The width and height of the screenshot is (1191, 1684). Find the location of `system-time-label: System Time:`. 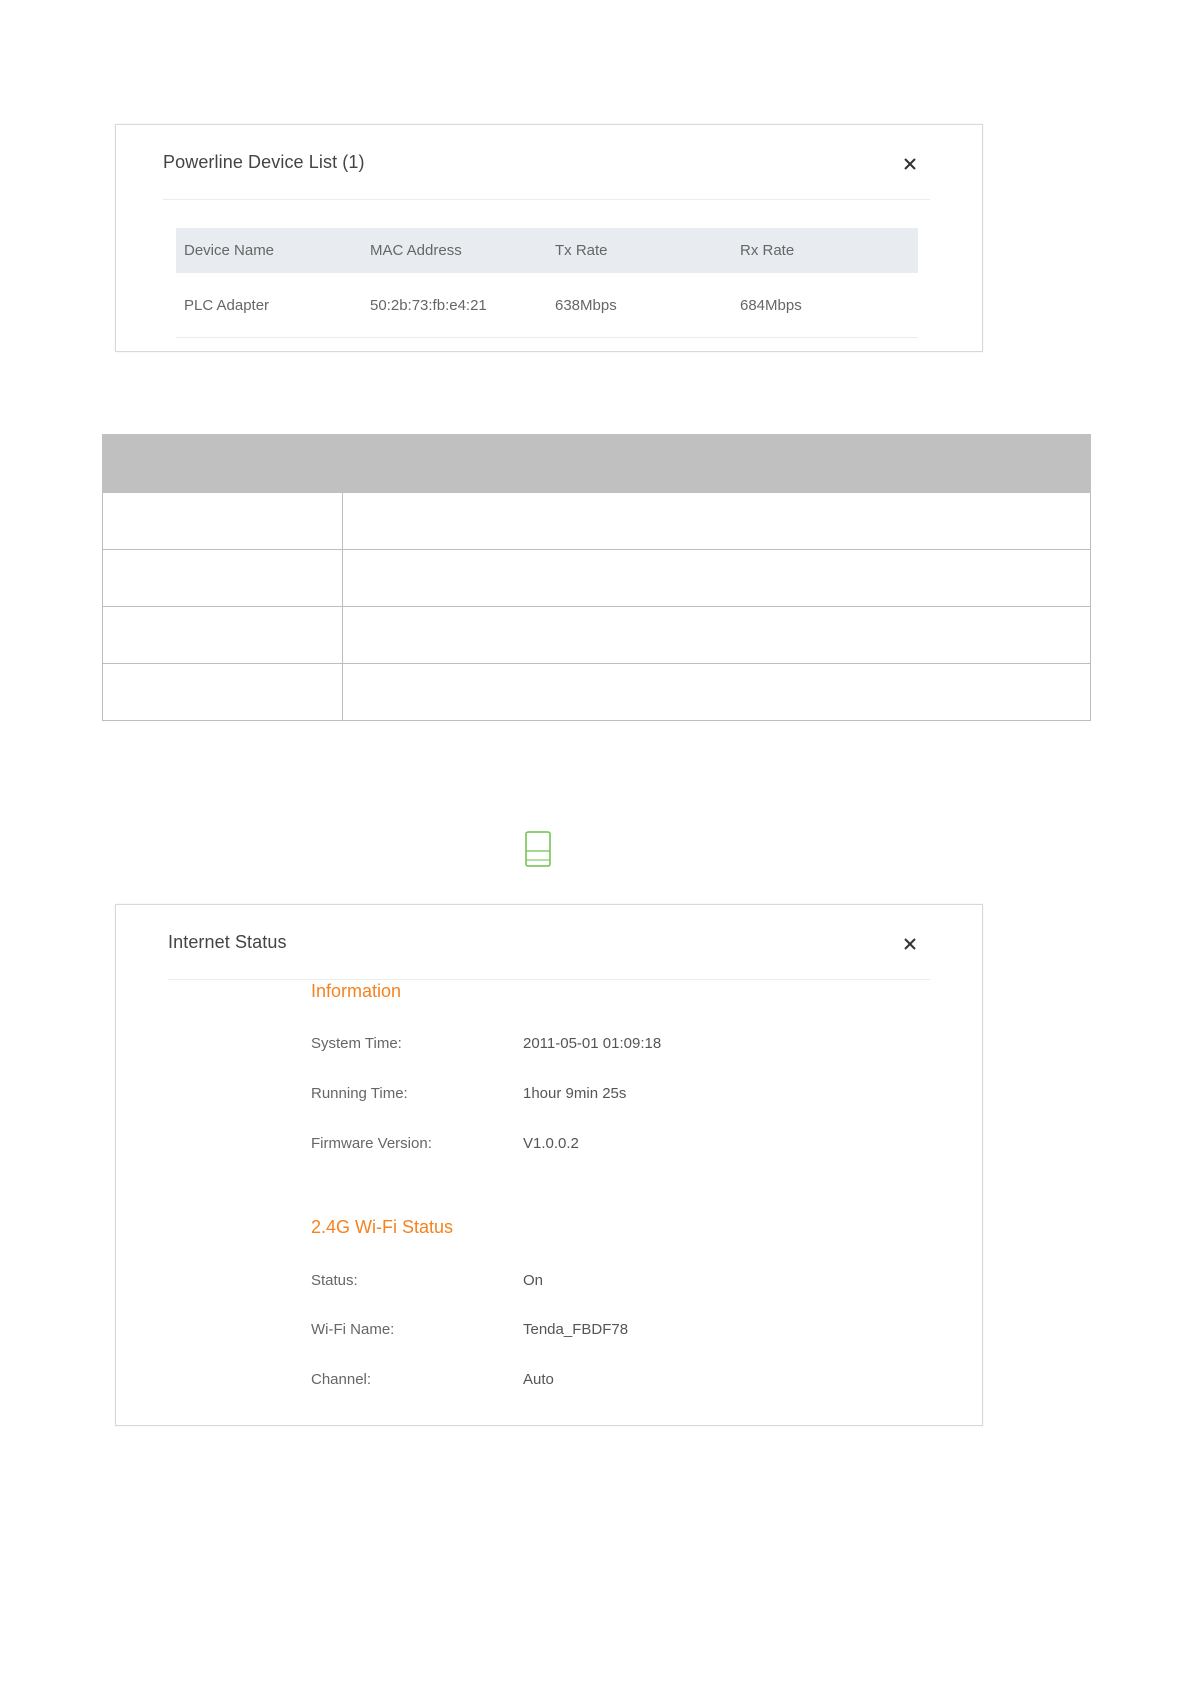

system-time-label: System Time: is located at coordinates (356, 1043).